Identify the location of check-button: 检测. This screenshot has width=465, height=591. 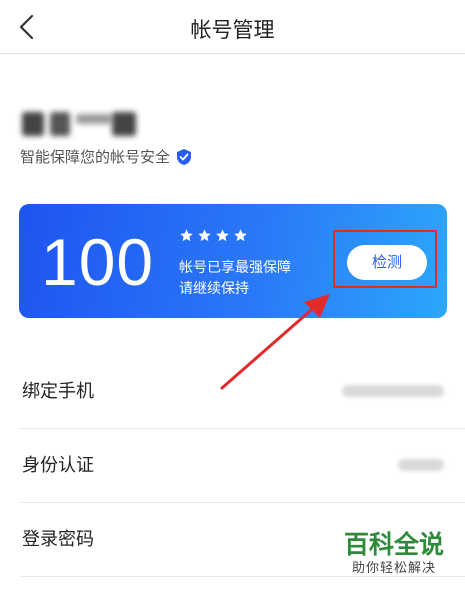
(387, 262).